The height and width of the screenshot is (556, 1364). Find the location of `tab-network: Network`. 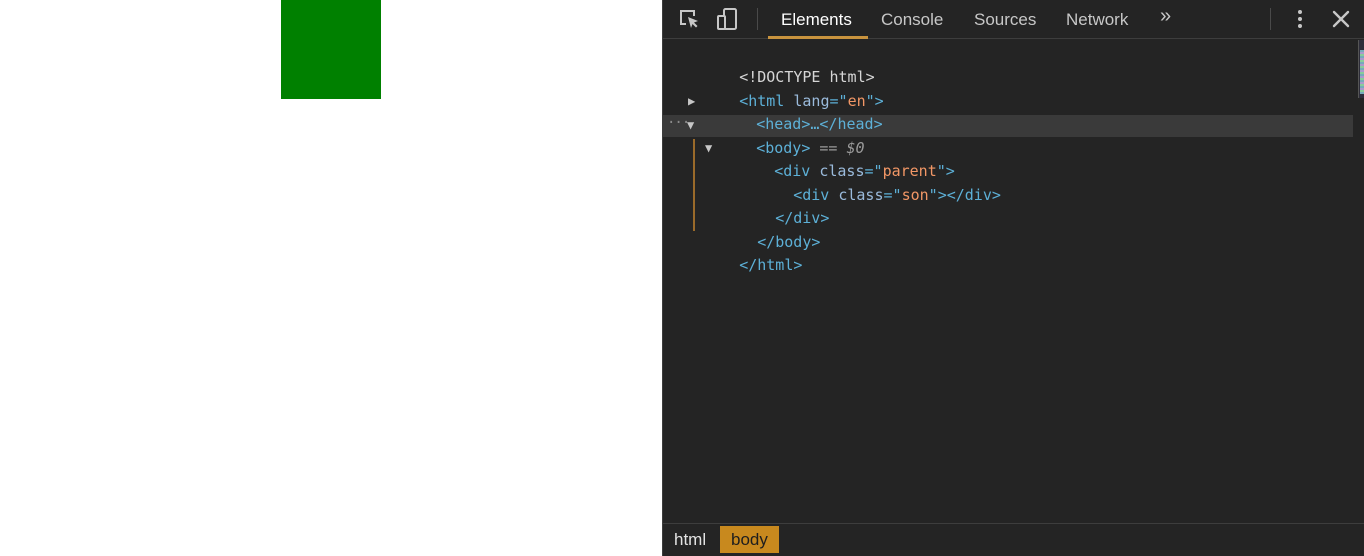

tab-network: Network is located at coordinates (1097, 19).